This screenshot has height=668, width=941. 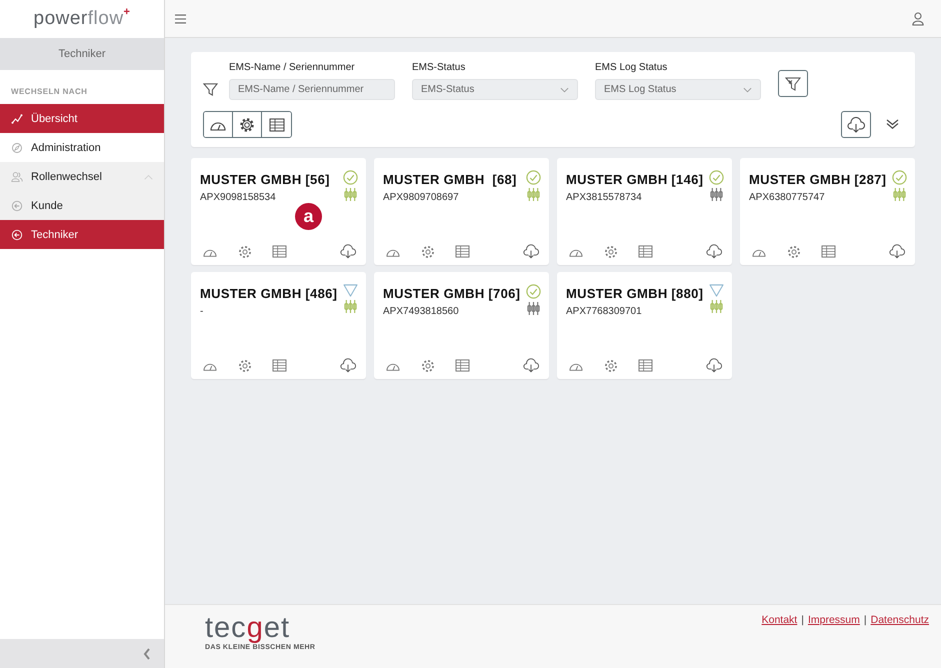 What do you see at coordinates (17, 148) in the screenshot?
I see `compass-icon` at bounding box center [17, 148].